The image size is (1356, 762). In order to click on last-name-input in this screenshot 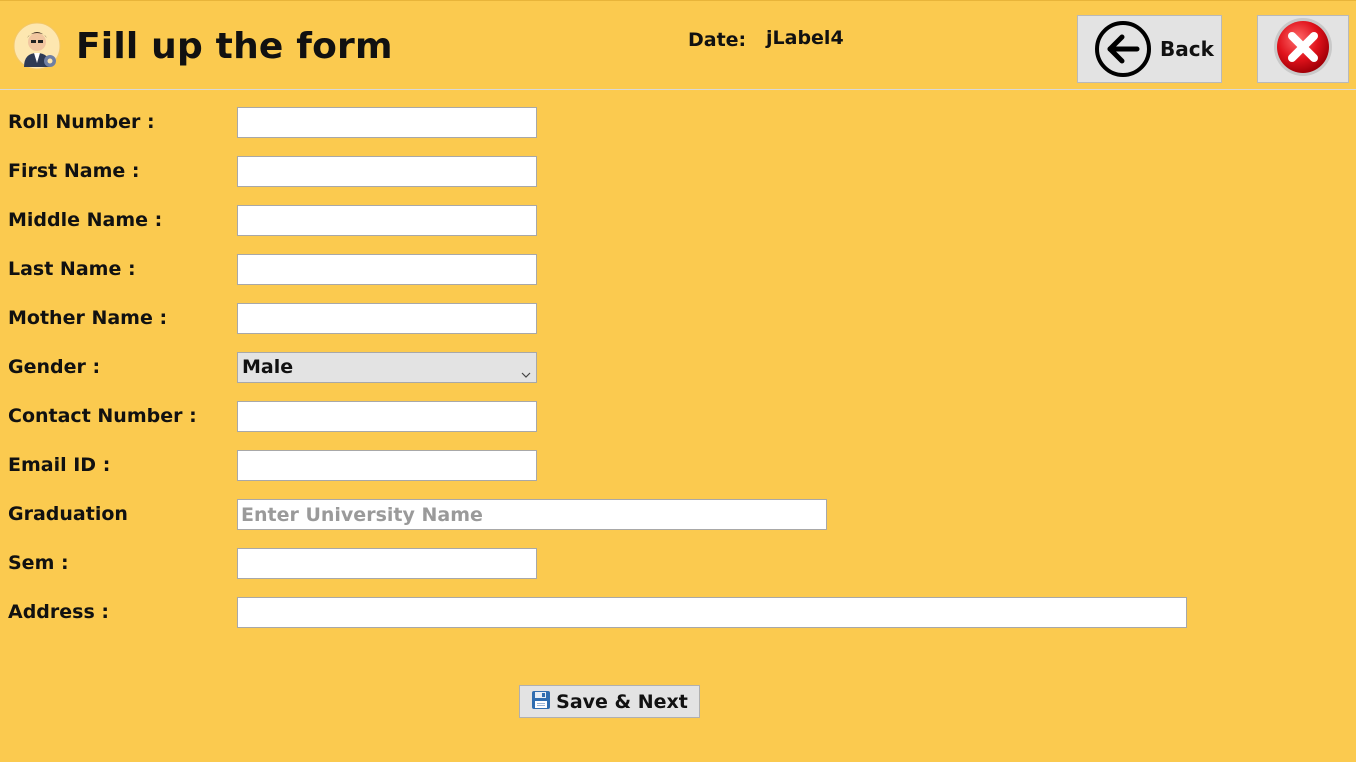, I will do `click(387, 269)`.